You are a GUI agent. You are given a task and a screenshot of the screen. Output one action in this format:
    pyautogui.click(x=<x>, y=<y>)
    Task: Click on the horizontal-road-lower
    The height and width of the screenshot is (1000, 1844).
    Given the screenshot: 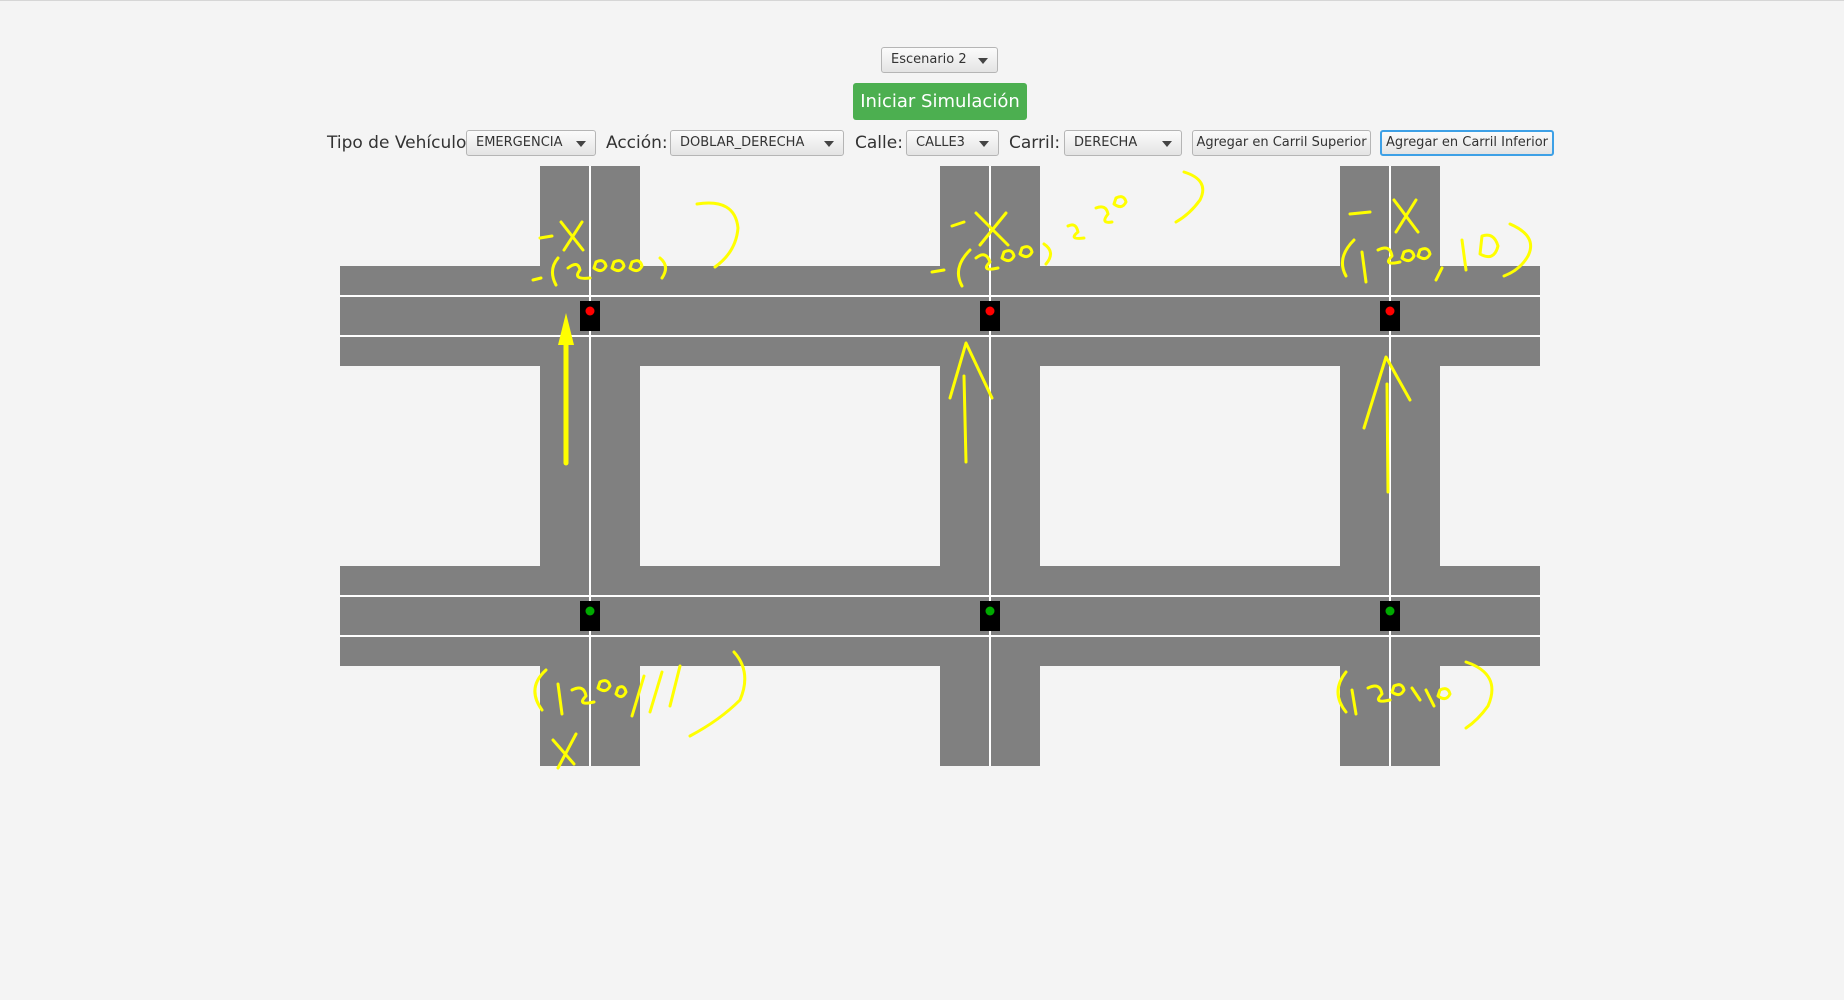 What is the action you would take?
    pyautogui.click(x=940, y=616)
    